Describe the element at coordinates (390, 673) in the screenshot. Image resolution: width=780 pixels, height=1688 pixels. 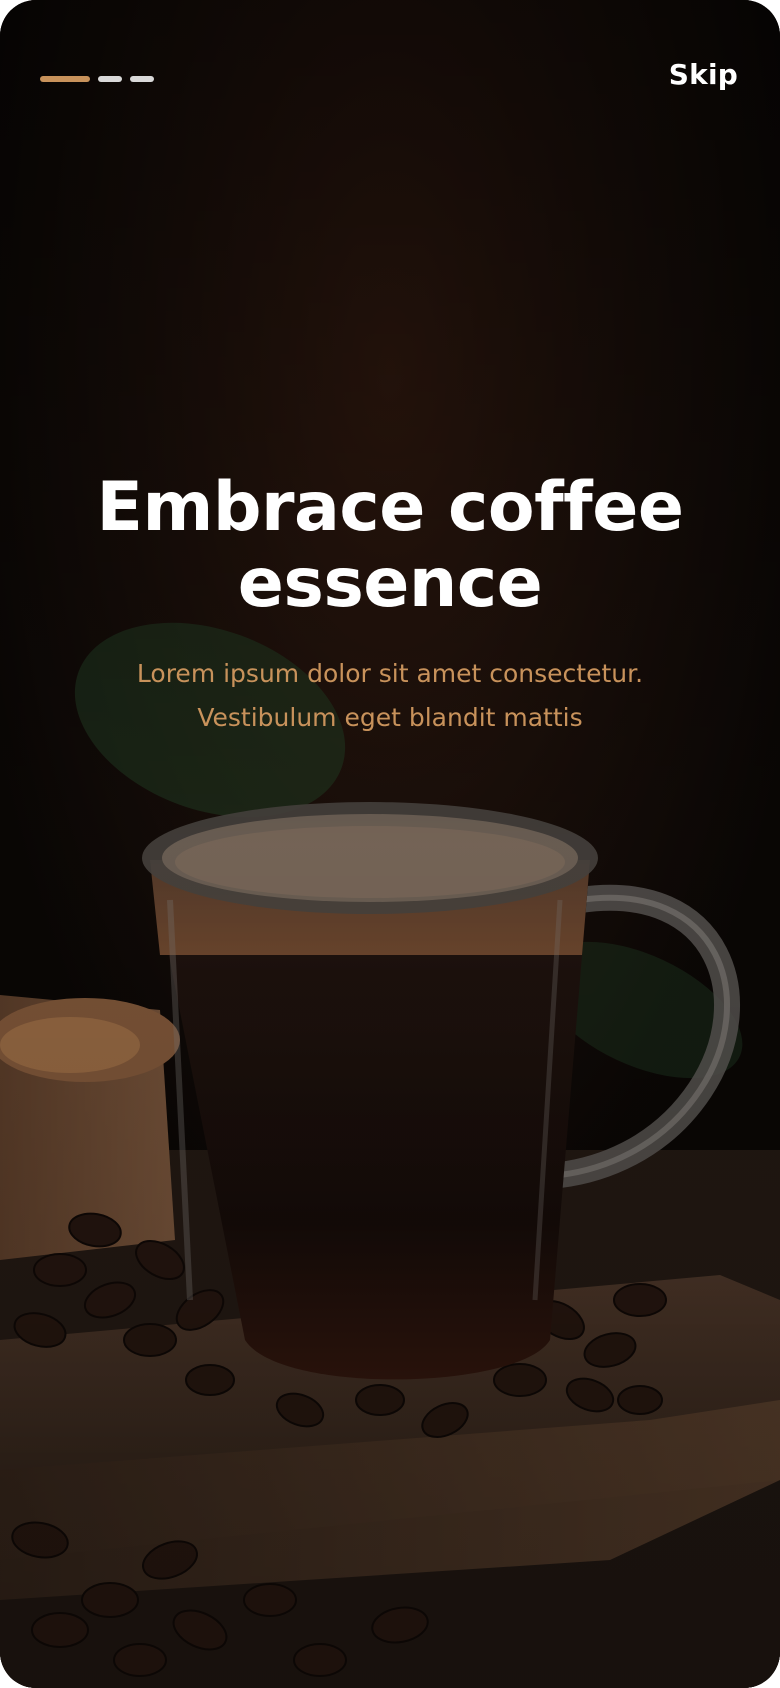
I see `subtitle-line-1: Lorem ipsum dolor sit amet consectetur.` at that location.